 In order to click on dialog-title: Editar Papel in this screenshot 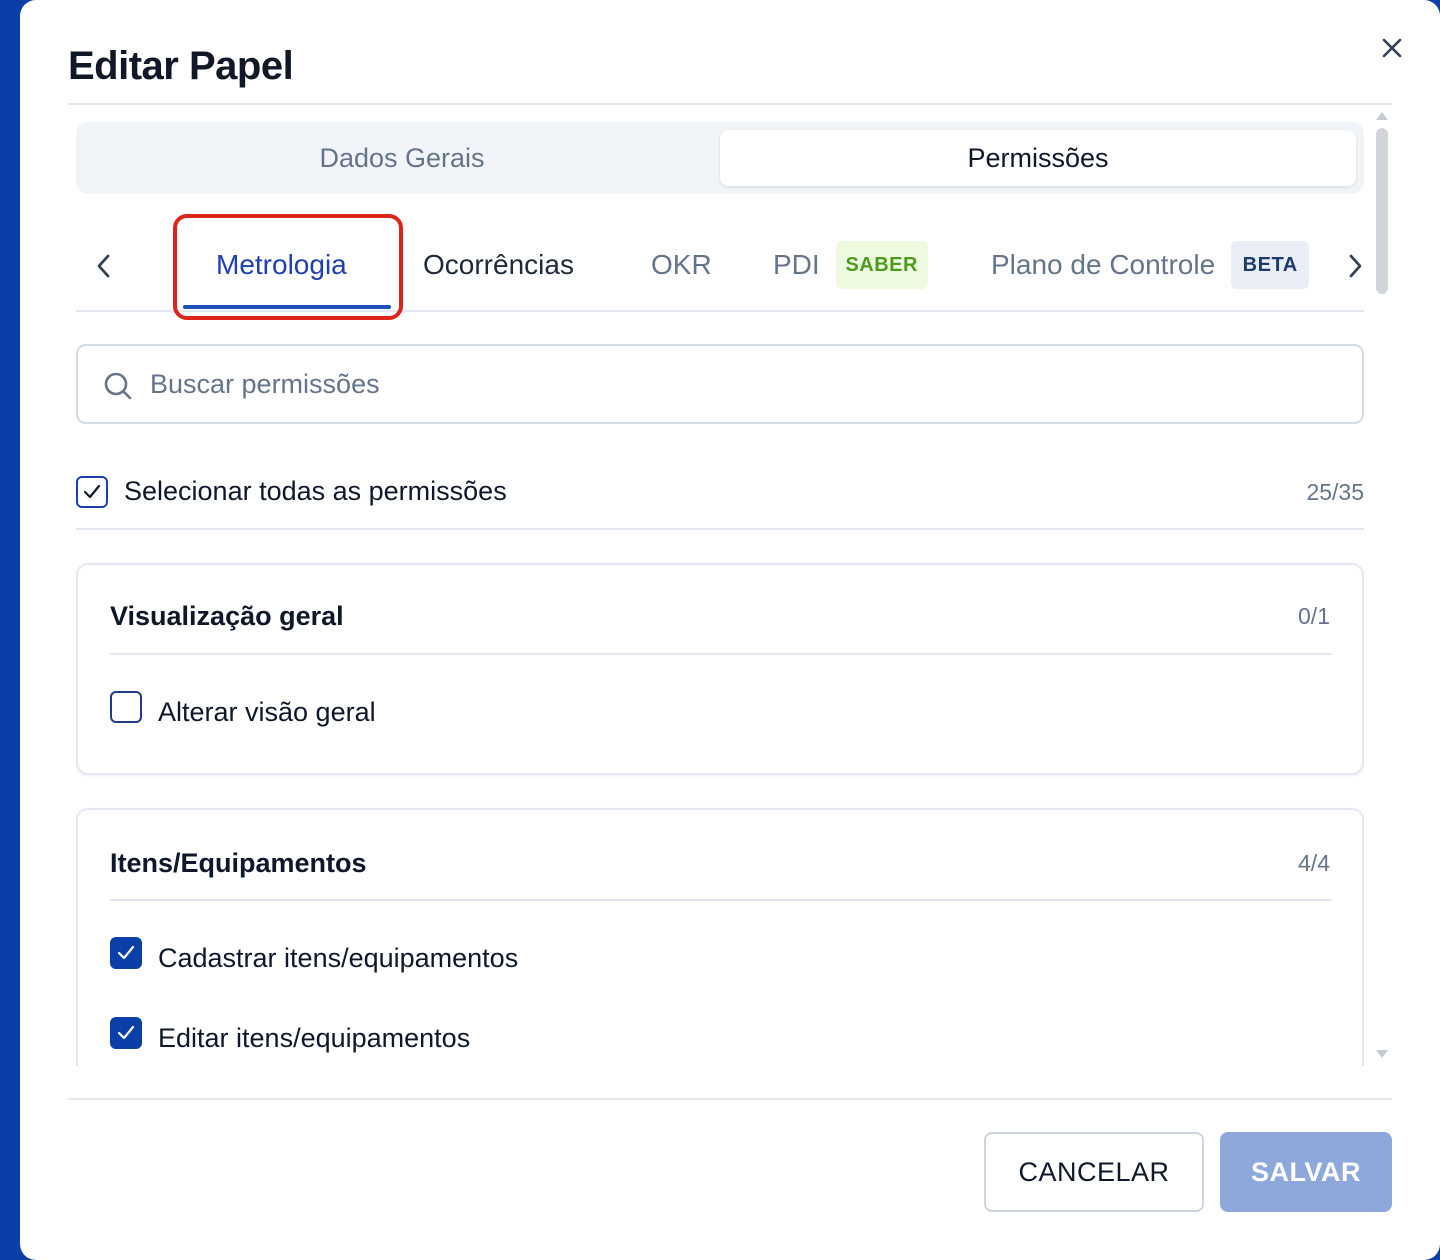, I will do `click(181, 66)`.